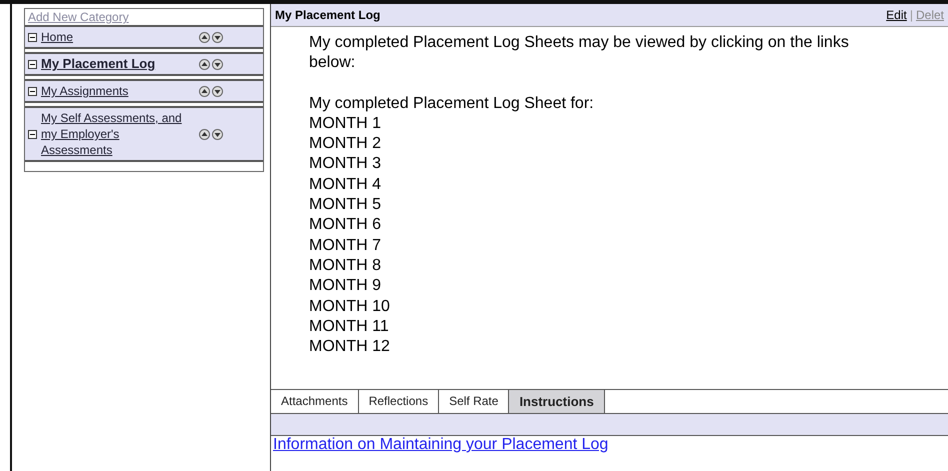  Describe the element at coordinates (144, 91) in the screenshot. I see `category-item: My Assignments` at that location.